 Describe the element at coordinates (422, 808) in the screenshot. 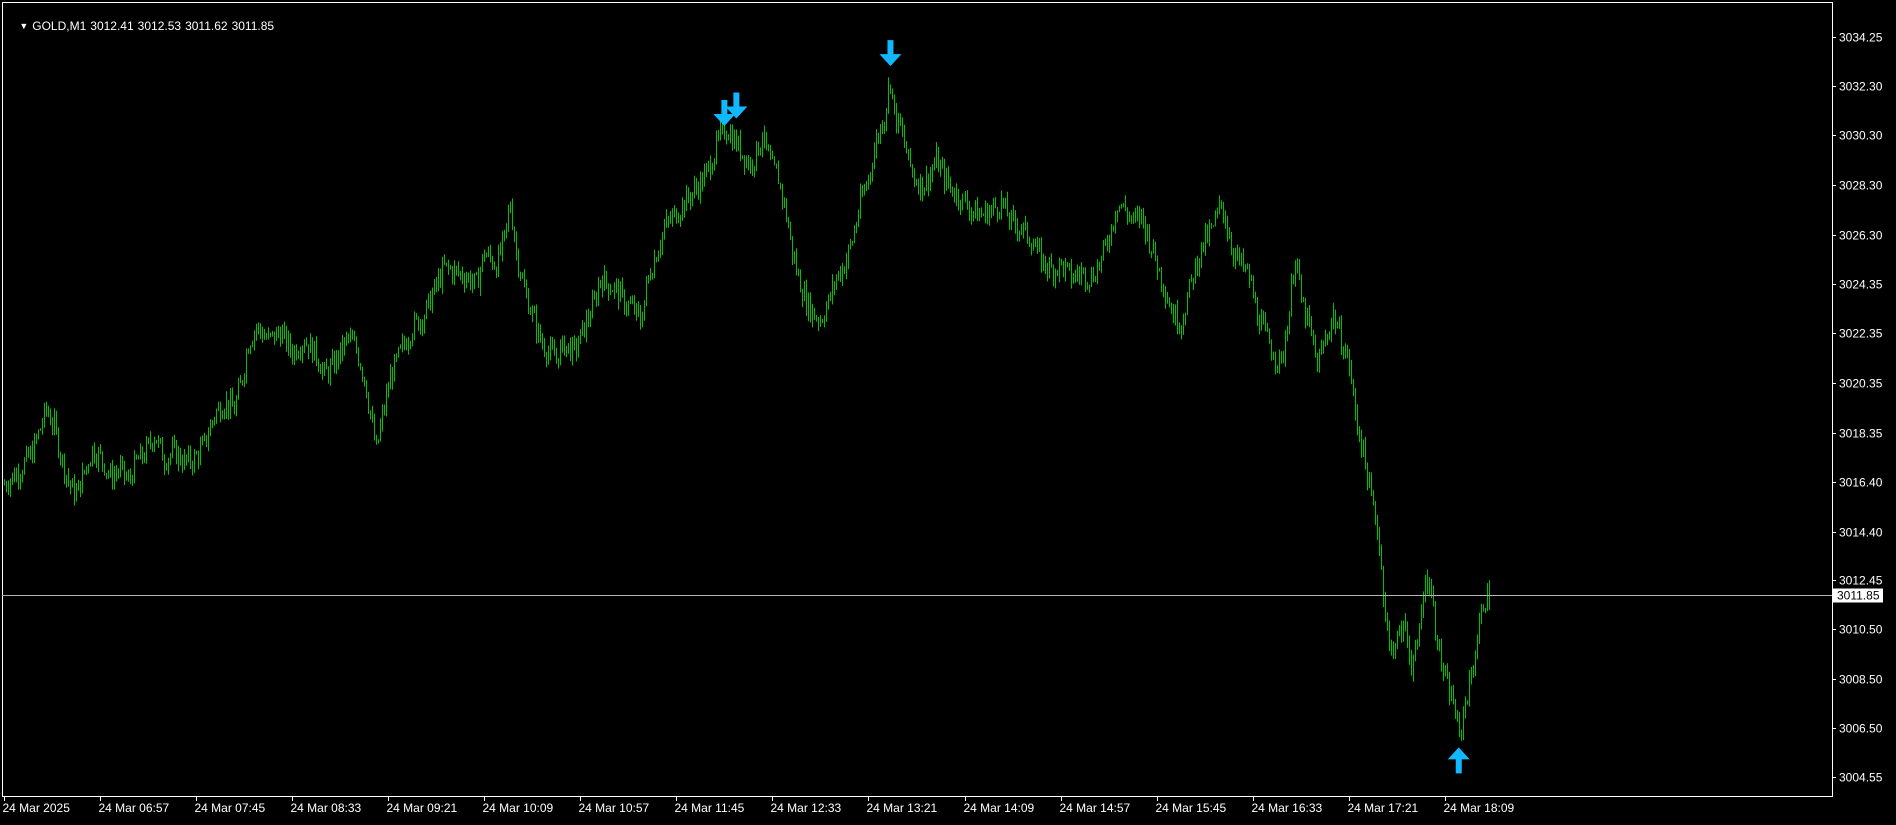

I see `x-tick-label: 24 Mar 09:21` at that location.